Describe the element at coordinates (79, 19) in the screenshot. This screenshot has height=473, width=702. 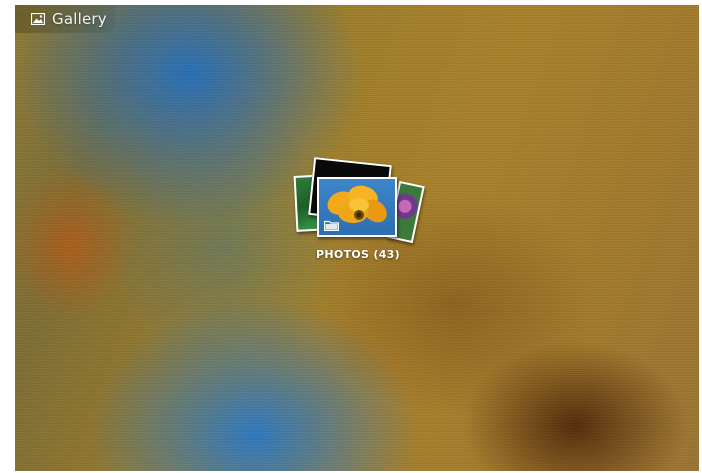
I see `app-title: Gallery` at that location.